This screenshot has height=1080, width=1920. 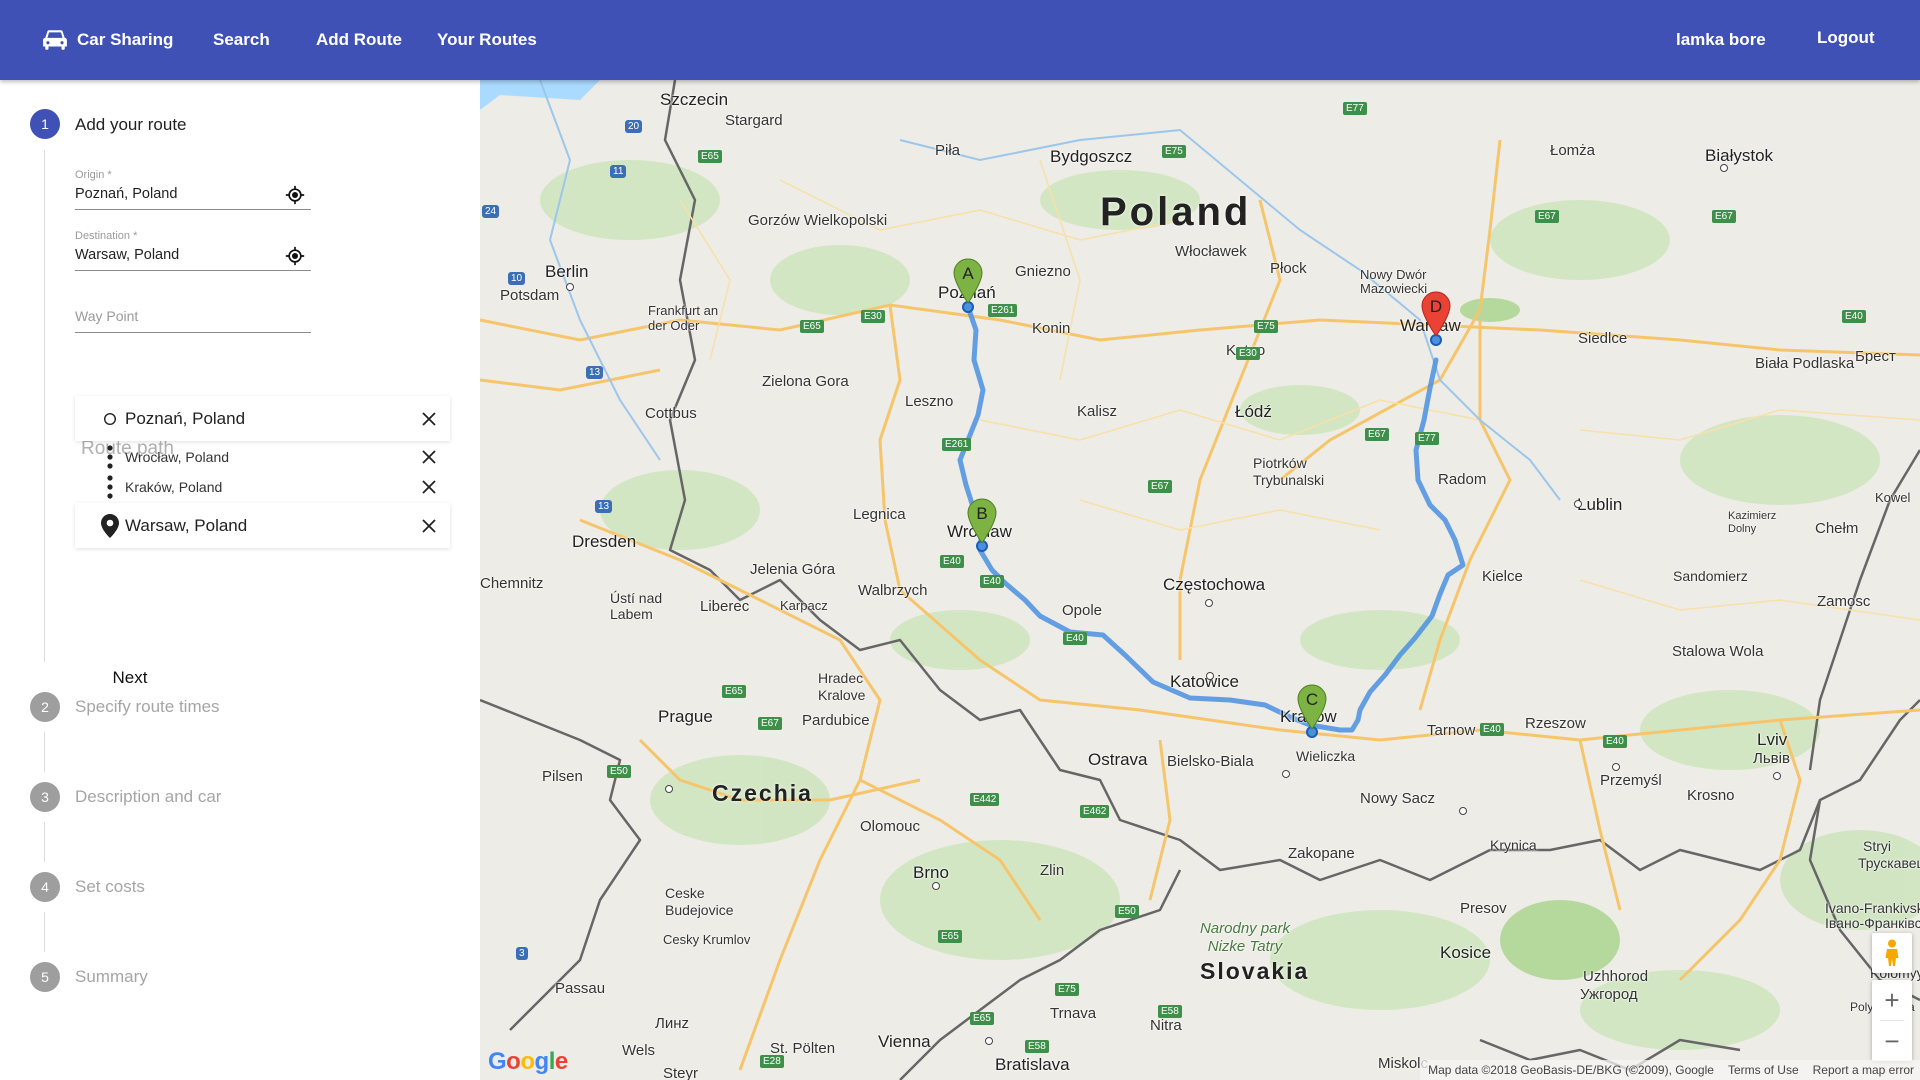 I want to click on circle-outline-icon, so click(x=110, y=418).